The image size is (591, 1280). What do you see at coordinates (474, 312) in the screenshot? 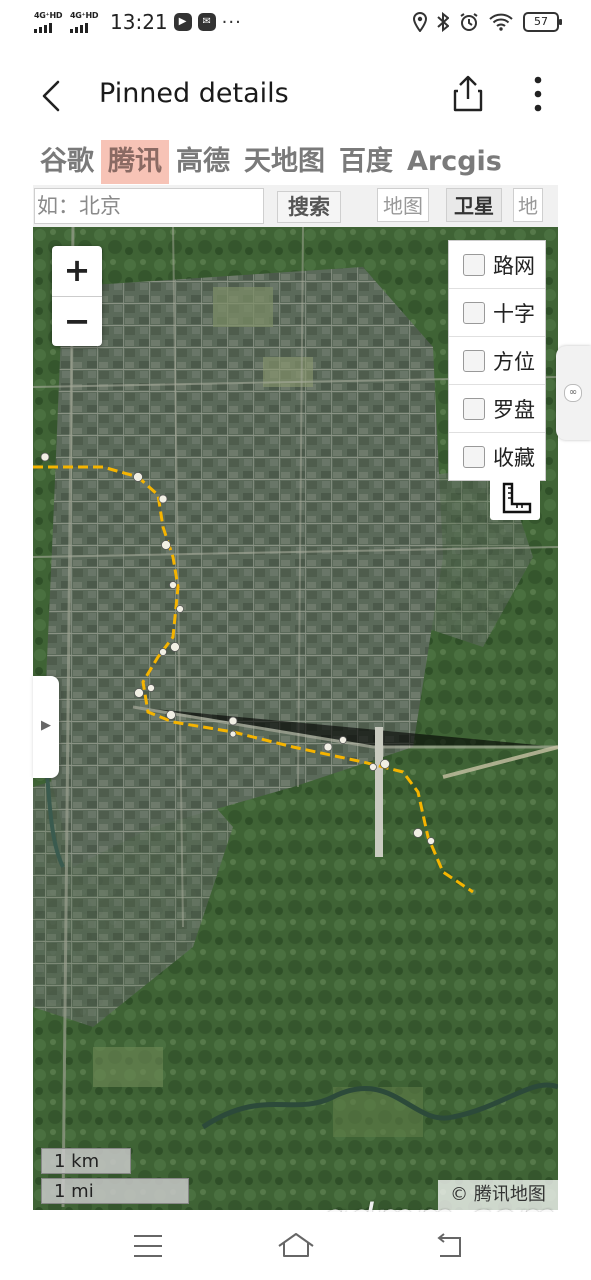
I see `checkbox-crosshair` at bounding box center [474, 312].